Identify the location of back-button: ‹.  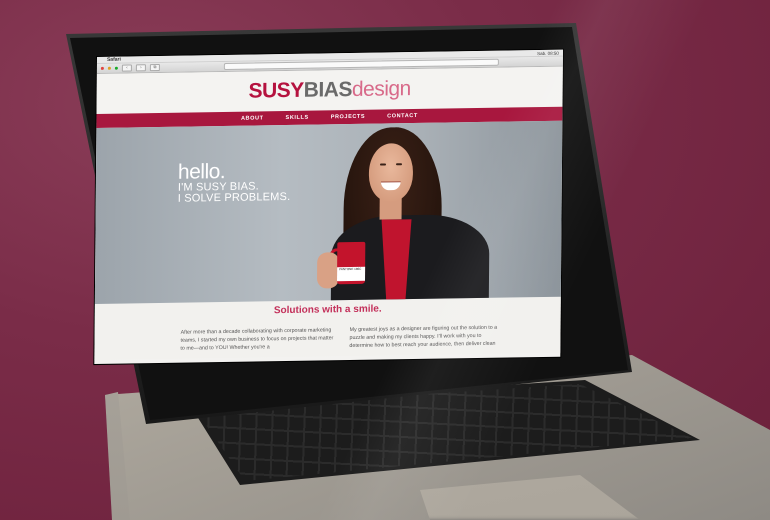
(126, 68).